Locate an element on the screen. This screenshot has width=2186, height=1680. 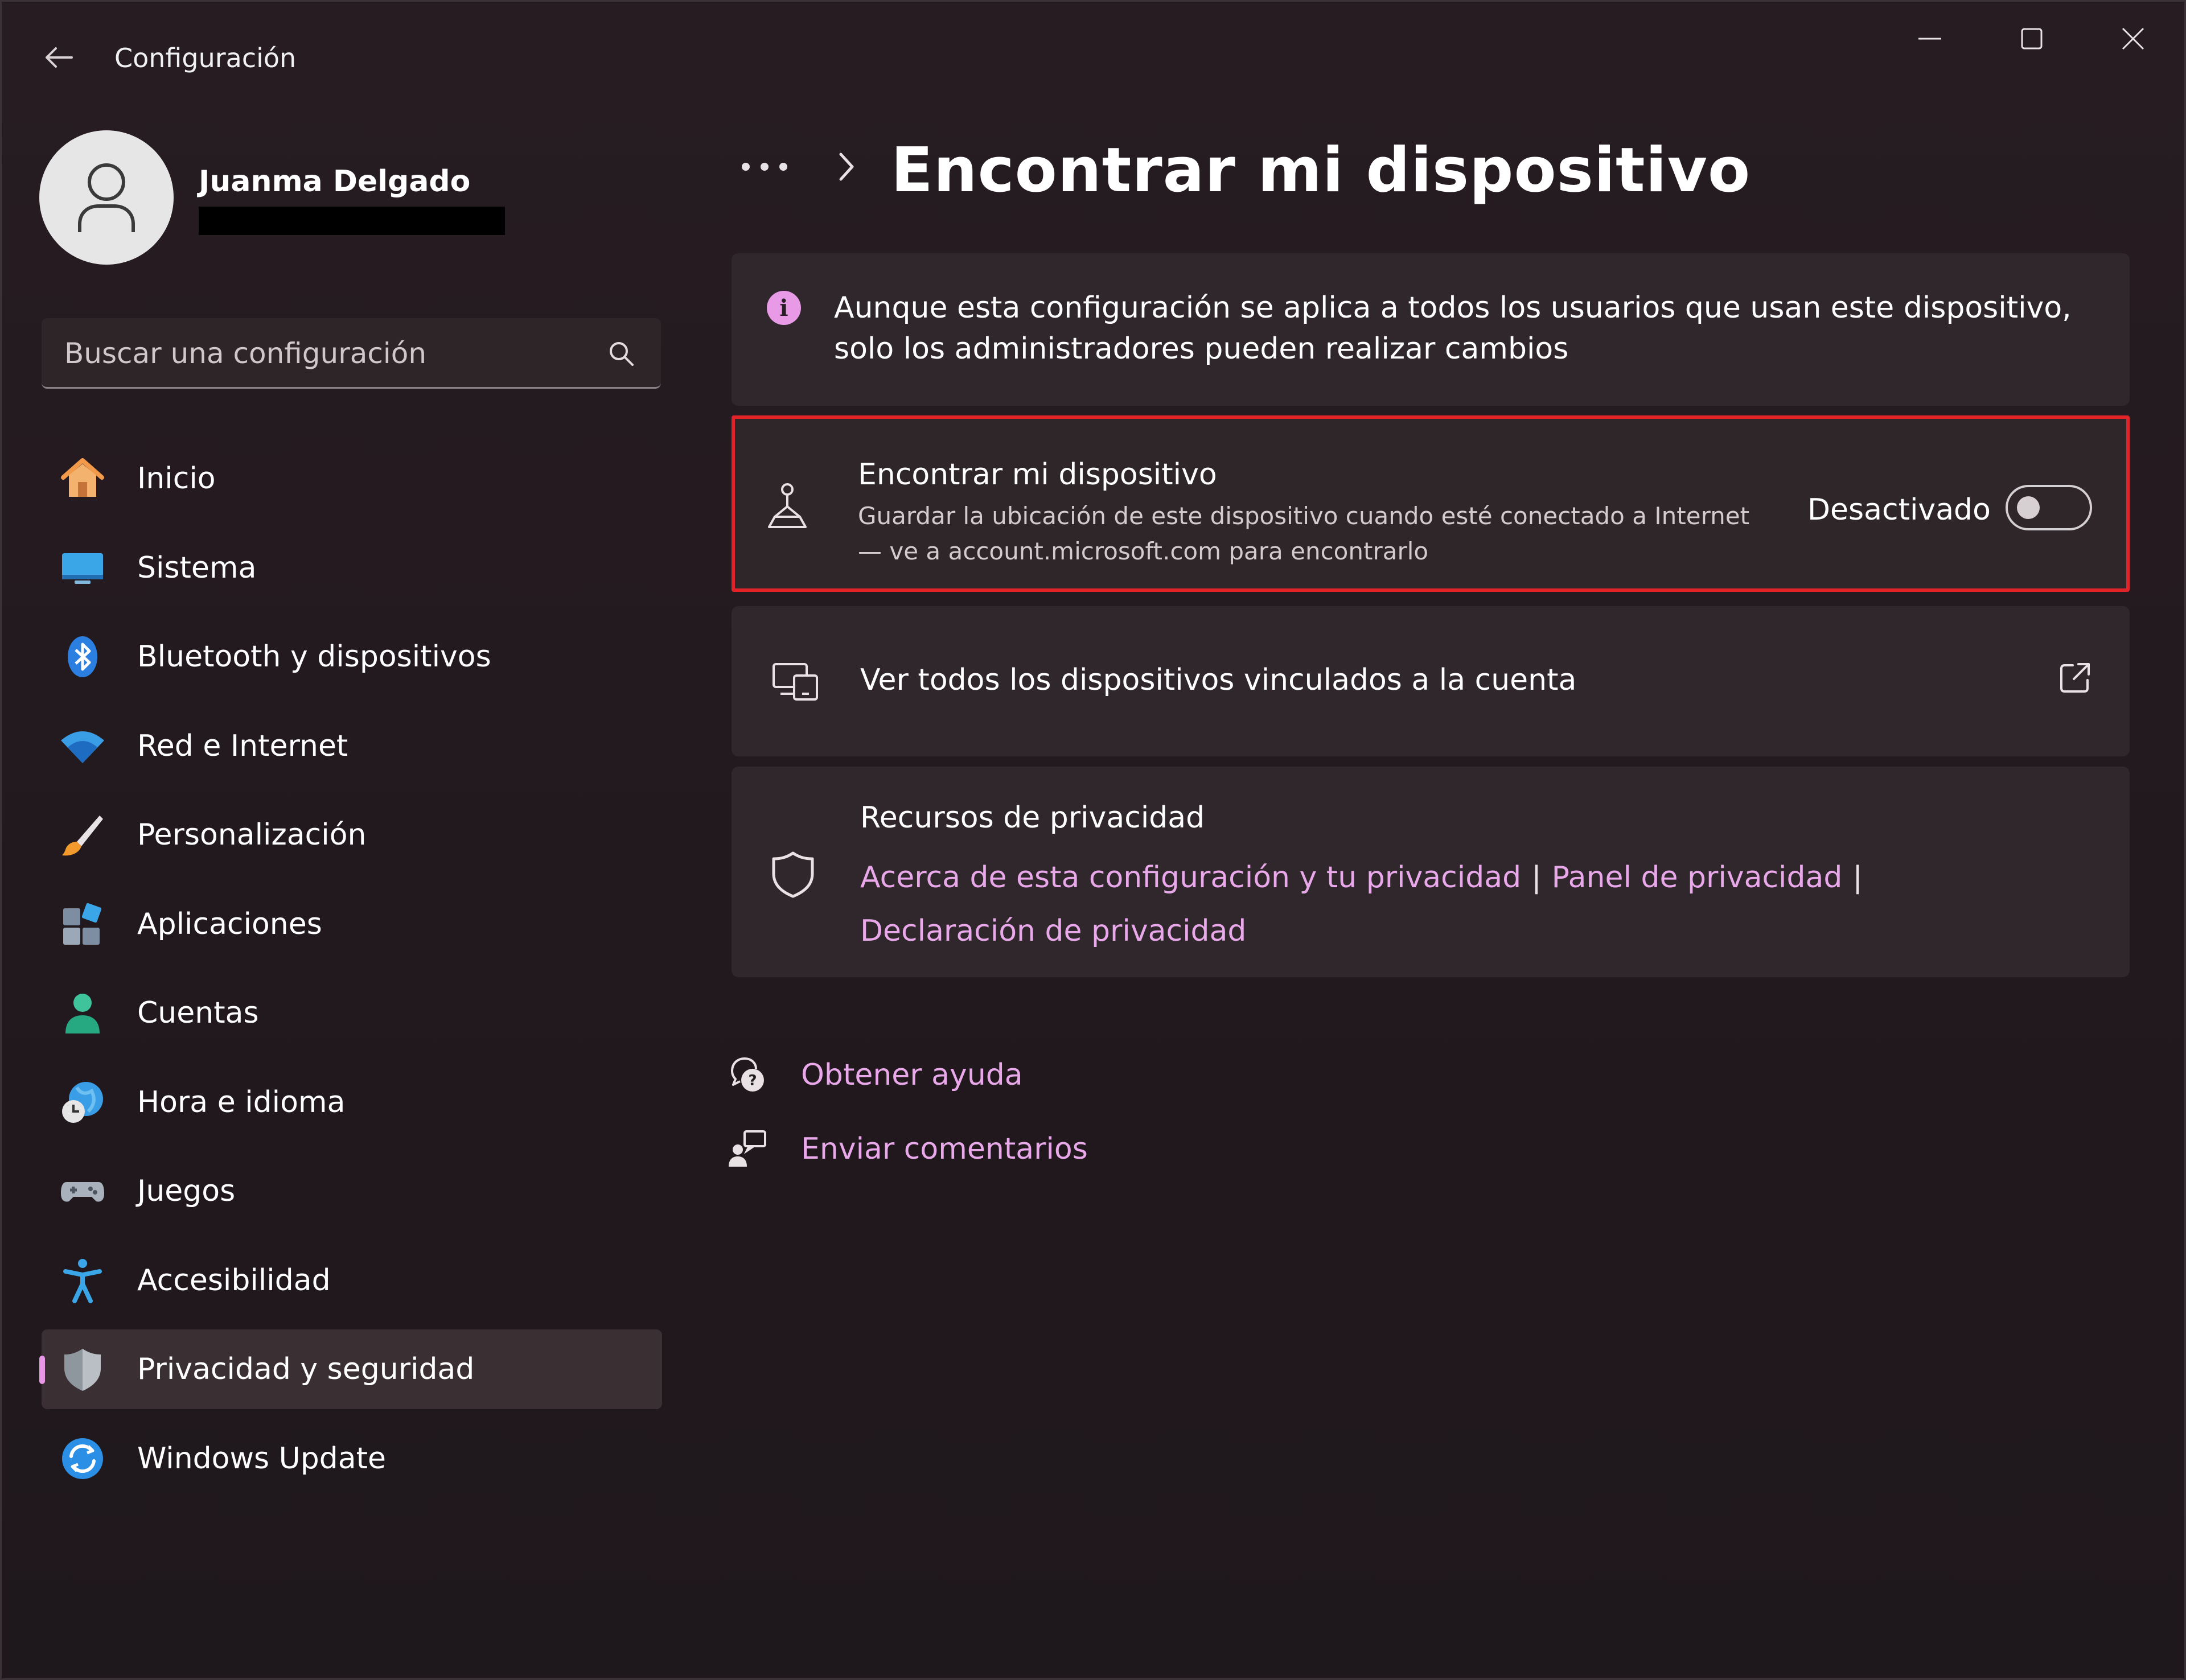
maximize-icon is located at coordinates (2032, 39).